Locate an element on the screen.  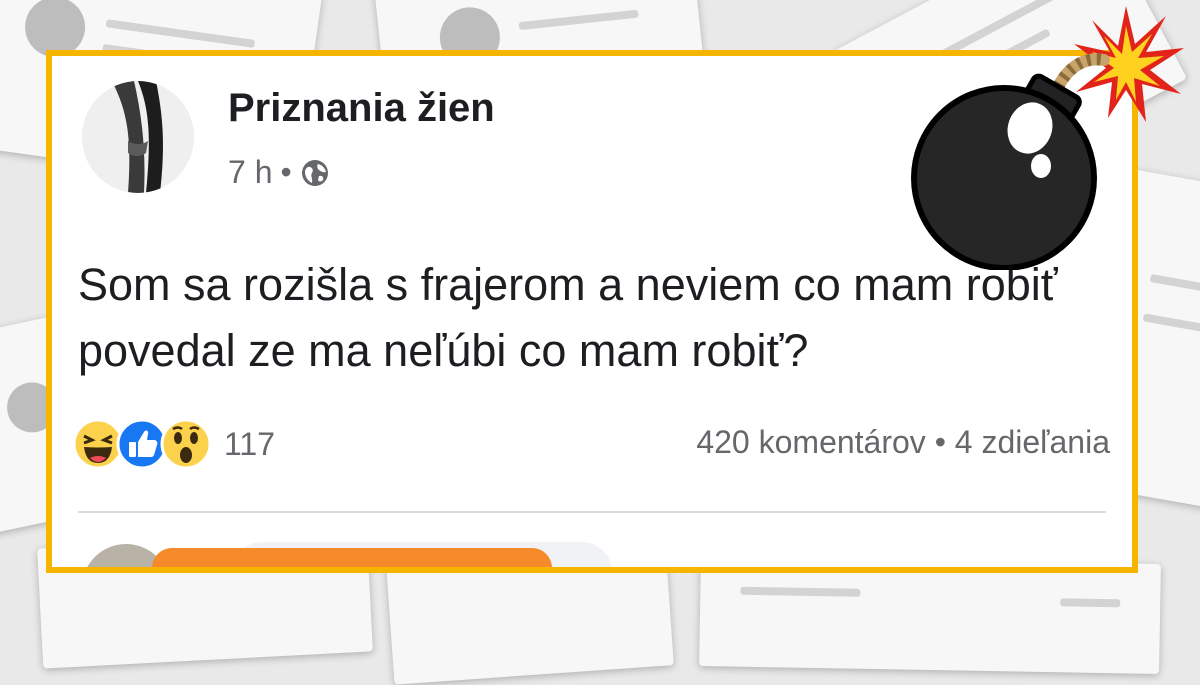
background-card is located at coordinates (930, 615).